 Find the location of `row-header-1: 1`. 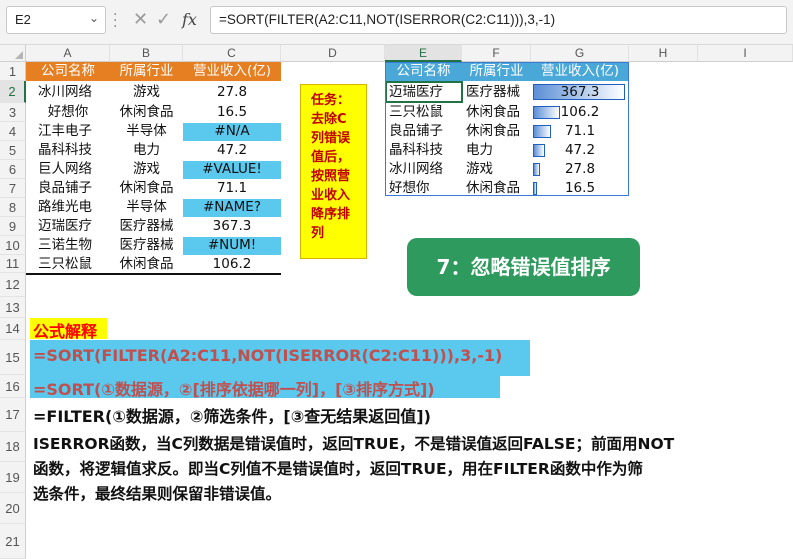

row-header-1: 1 is located at coordinates (13, 71).